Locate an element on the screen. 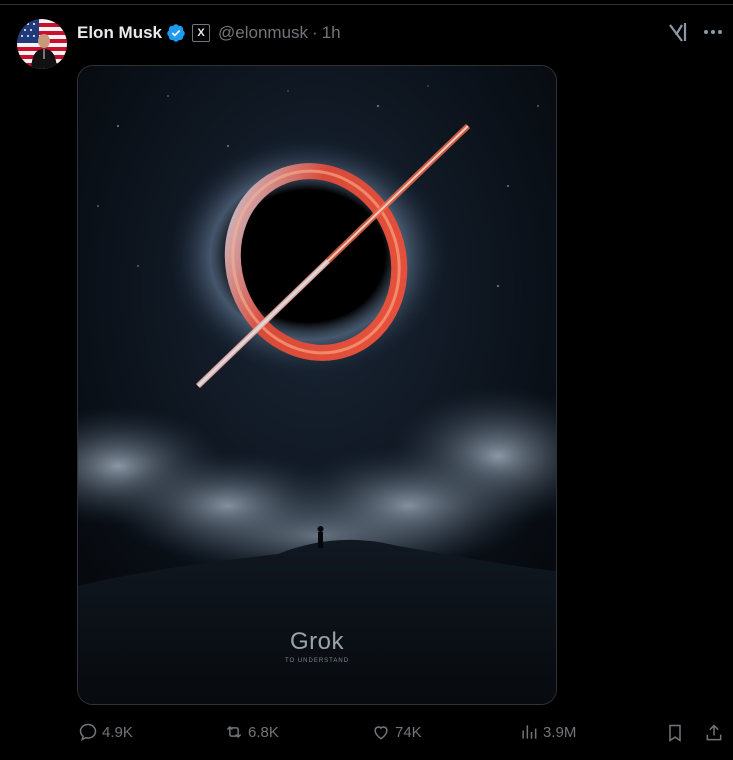 This screenshot has height=760, width=733. share-icon is located at coordinates (714, 733).